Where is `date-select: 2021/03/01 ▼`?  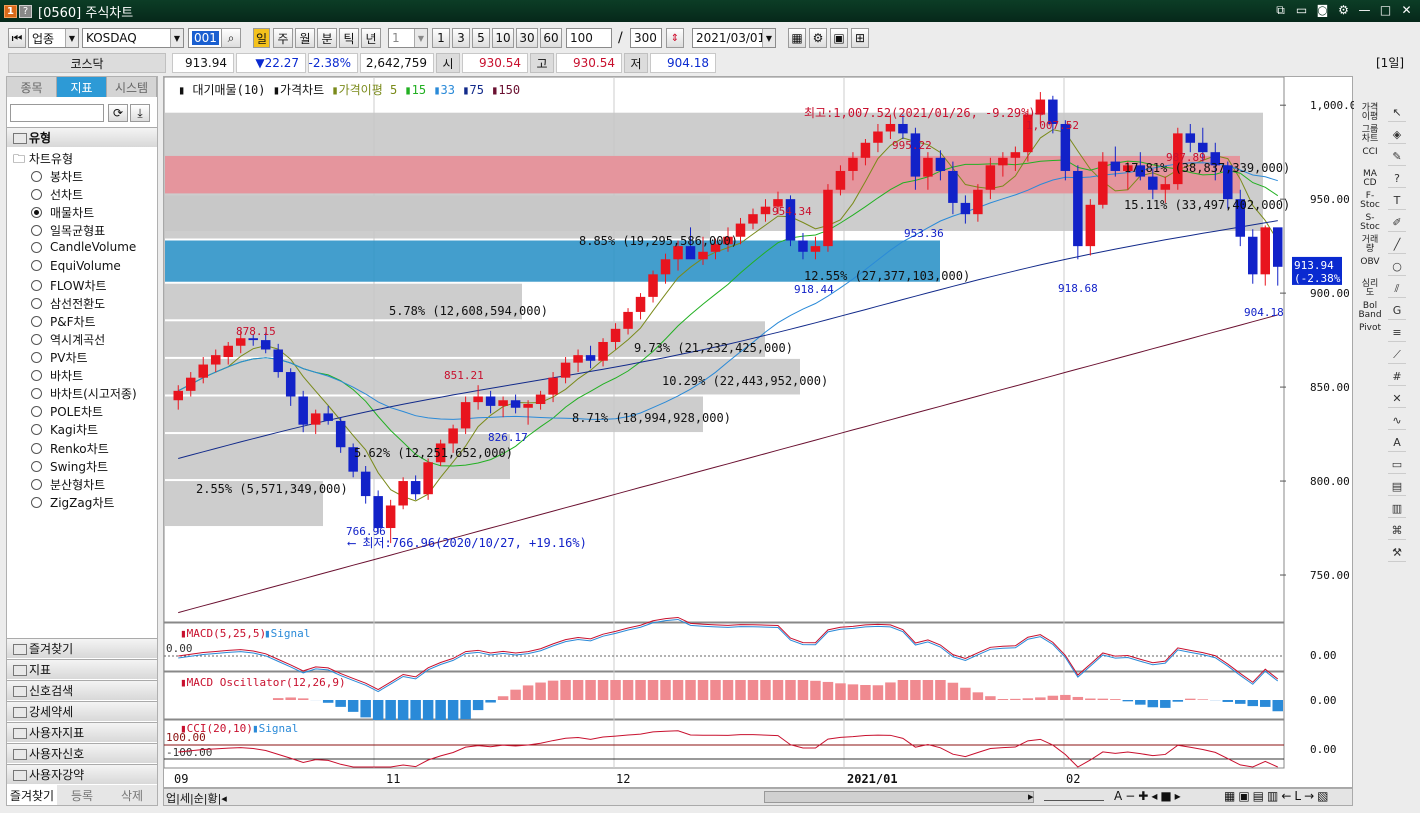 date-select: 2021/03/01 ▼ is located at coordinates (734, 38).